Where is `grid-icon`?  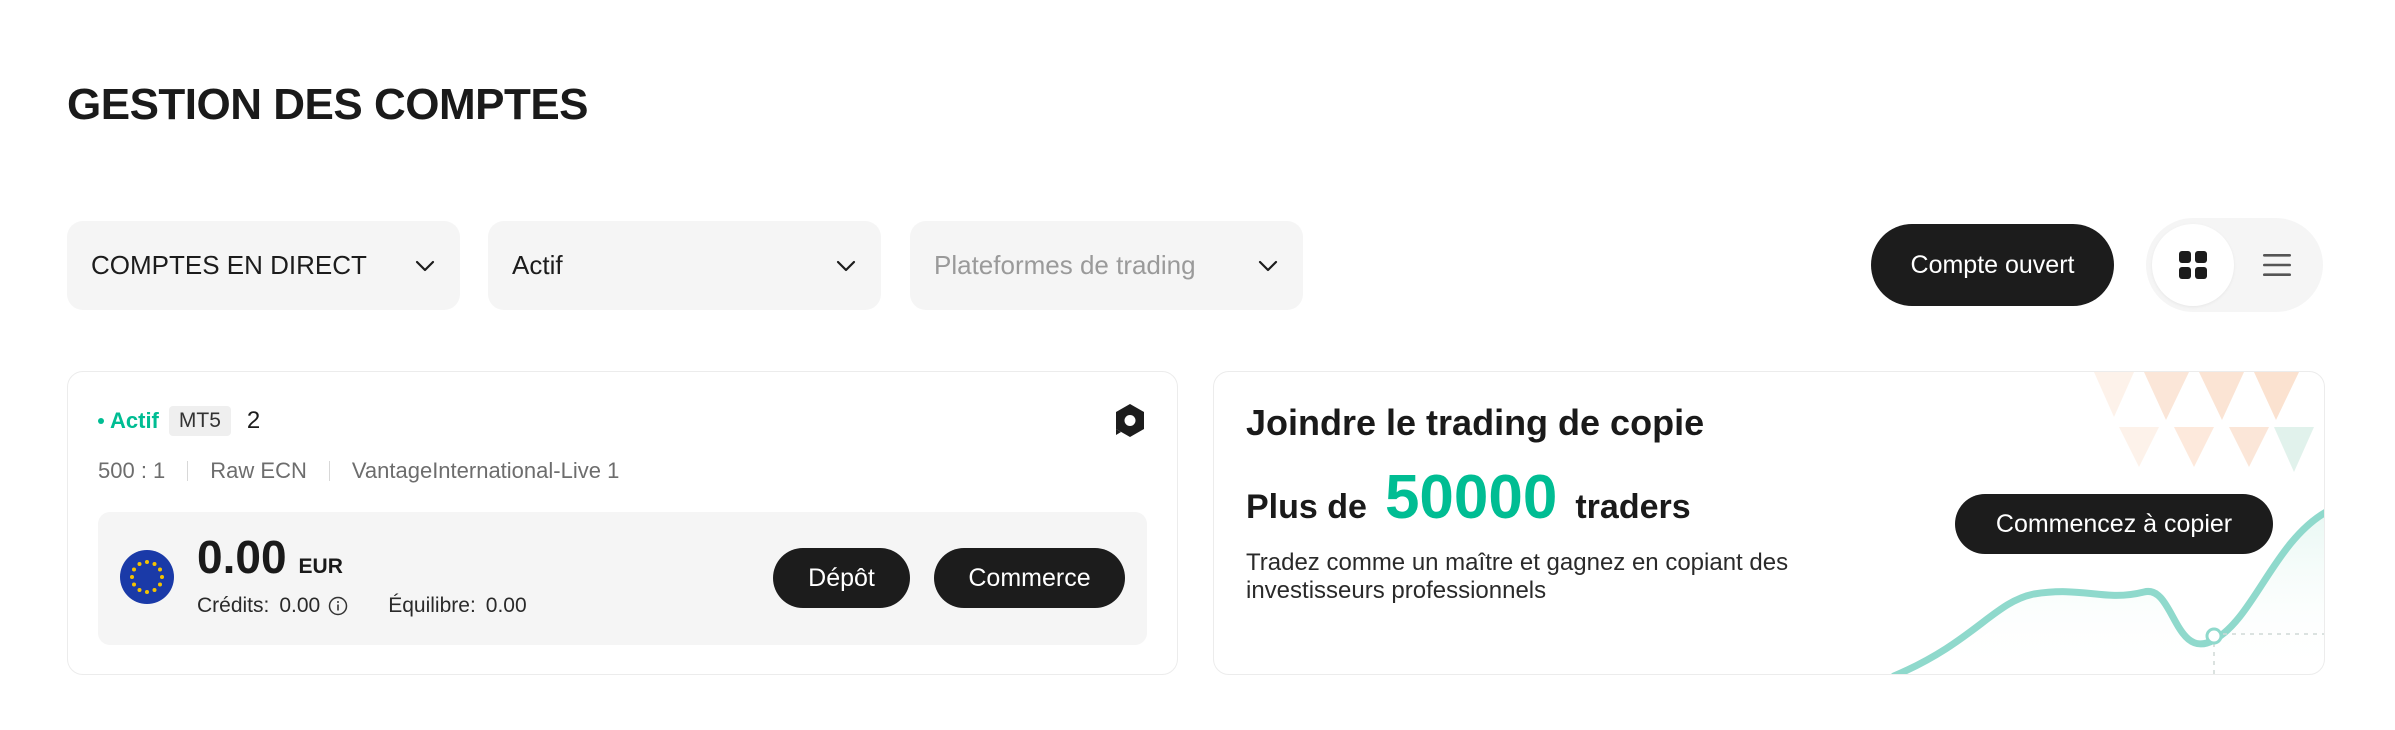 grid-icon is located at coordinates (2193, 265).